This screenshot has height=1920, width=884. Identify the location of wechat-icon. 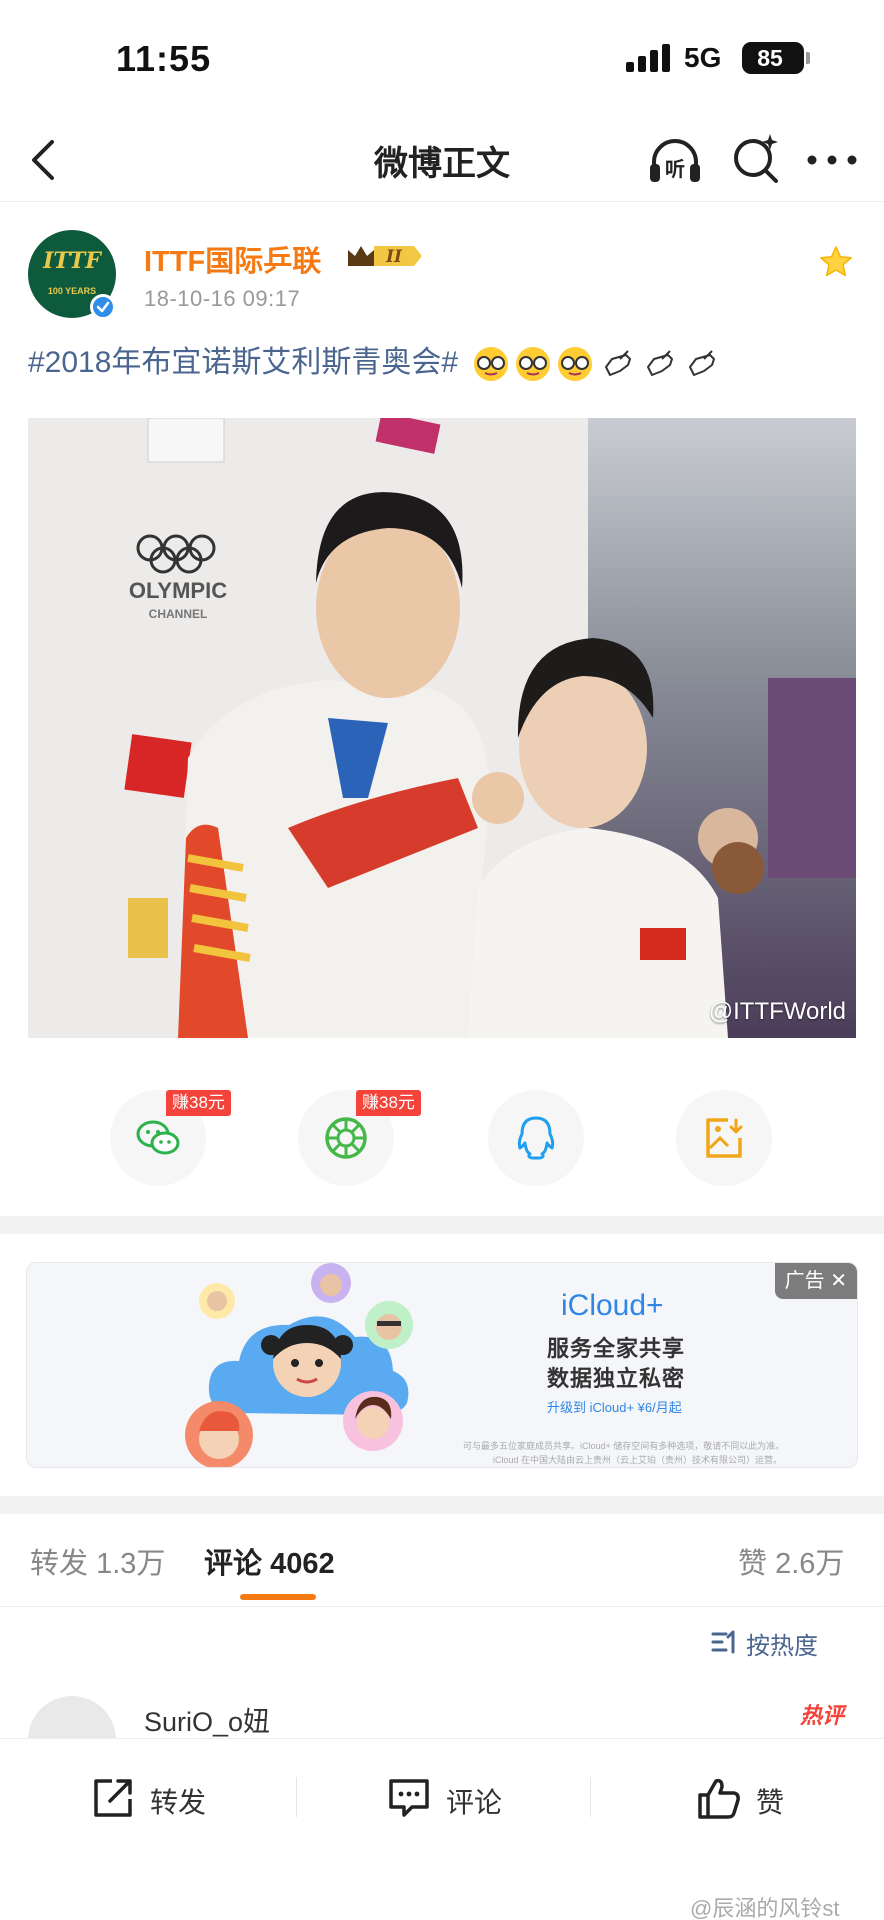
(158, 1137).